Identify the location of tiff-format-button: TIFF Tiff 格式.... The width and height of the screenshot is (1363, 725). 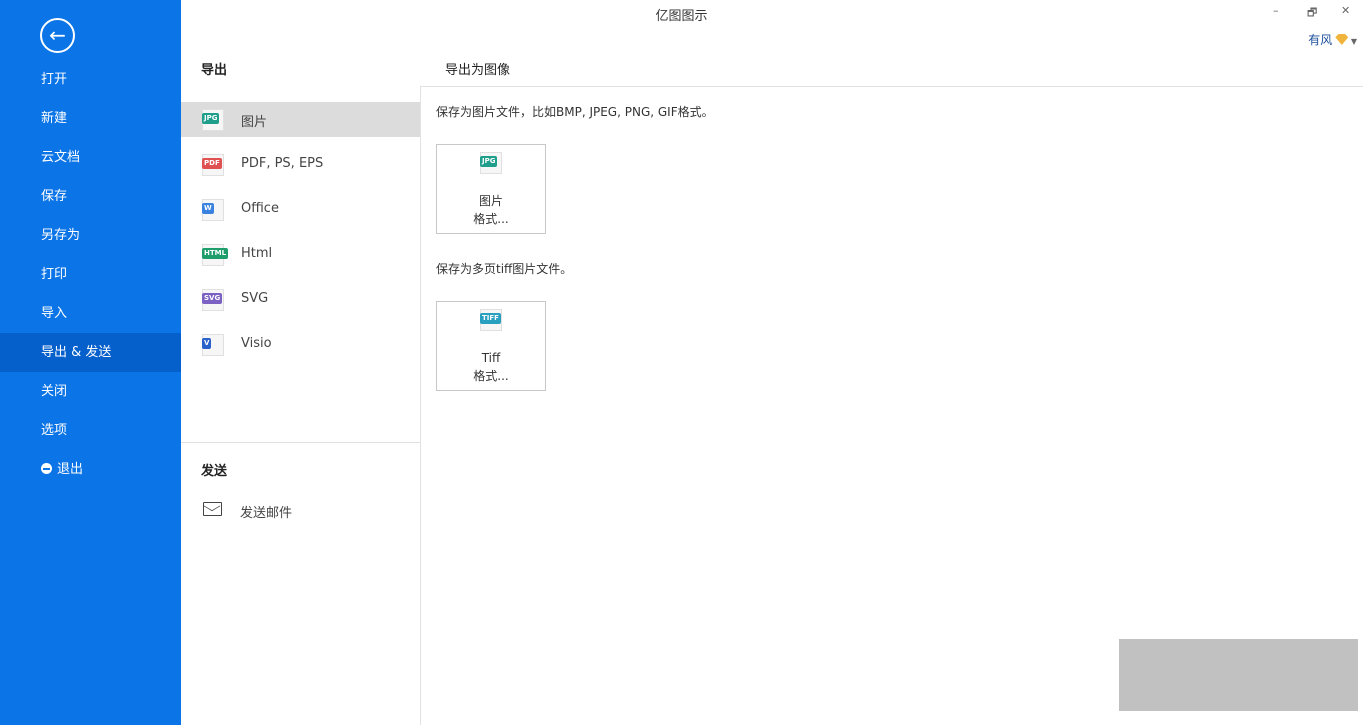
(491, 346).